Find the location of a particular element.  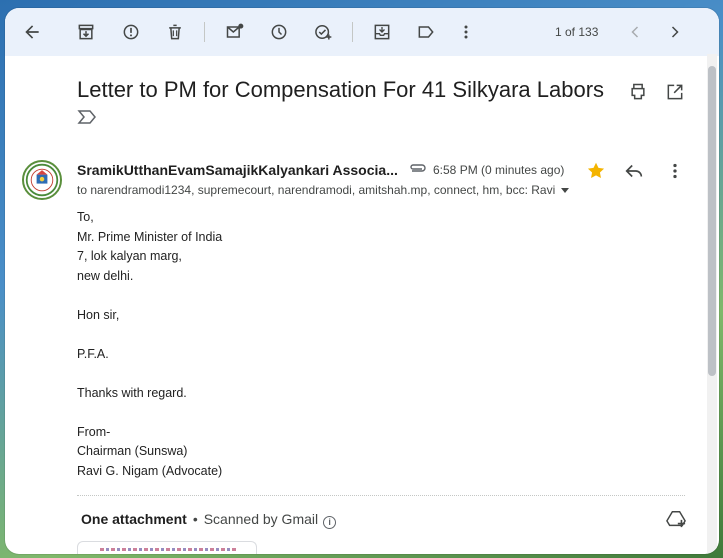

attachment-thumbnail is located at coordinates (167, 547).